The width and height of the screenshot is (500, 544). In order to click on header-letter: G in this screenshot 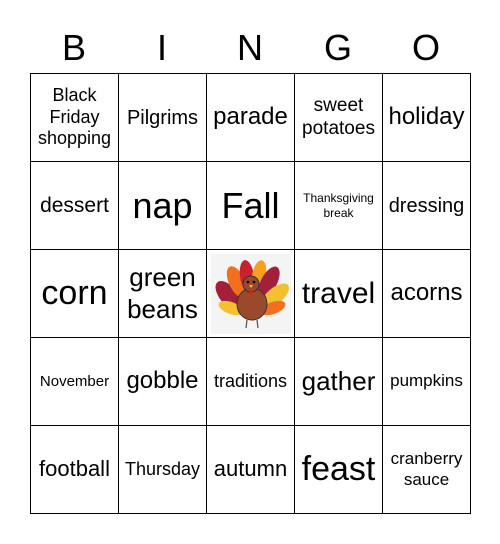, I will do `click(337, 47)`.